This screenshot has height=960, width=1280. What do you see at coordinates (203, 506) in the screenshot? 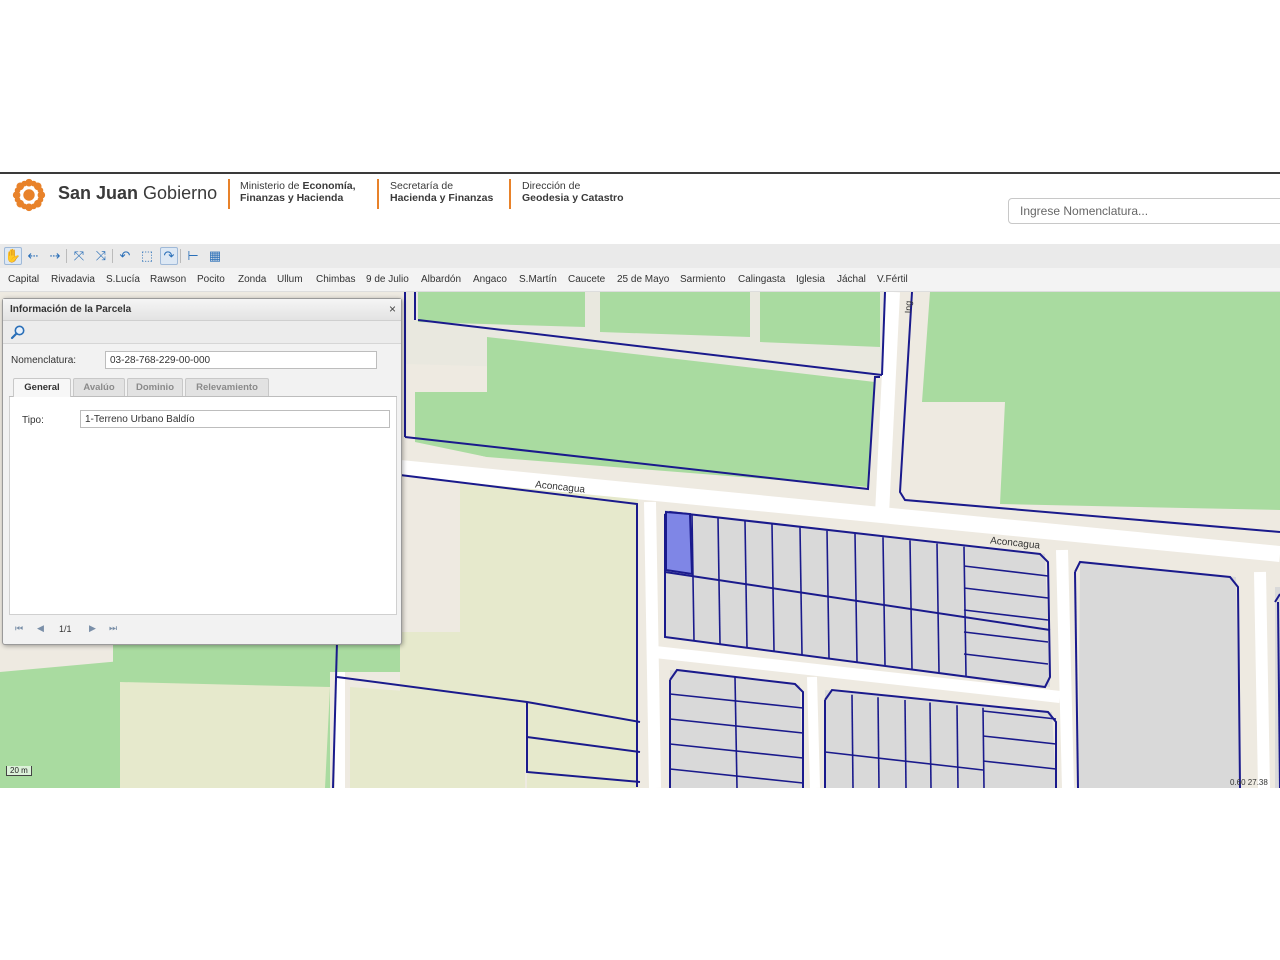
I see `tab-panel-general: Tipo:` at bounding box center [203, 506].